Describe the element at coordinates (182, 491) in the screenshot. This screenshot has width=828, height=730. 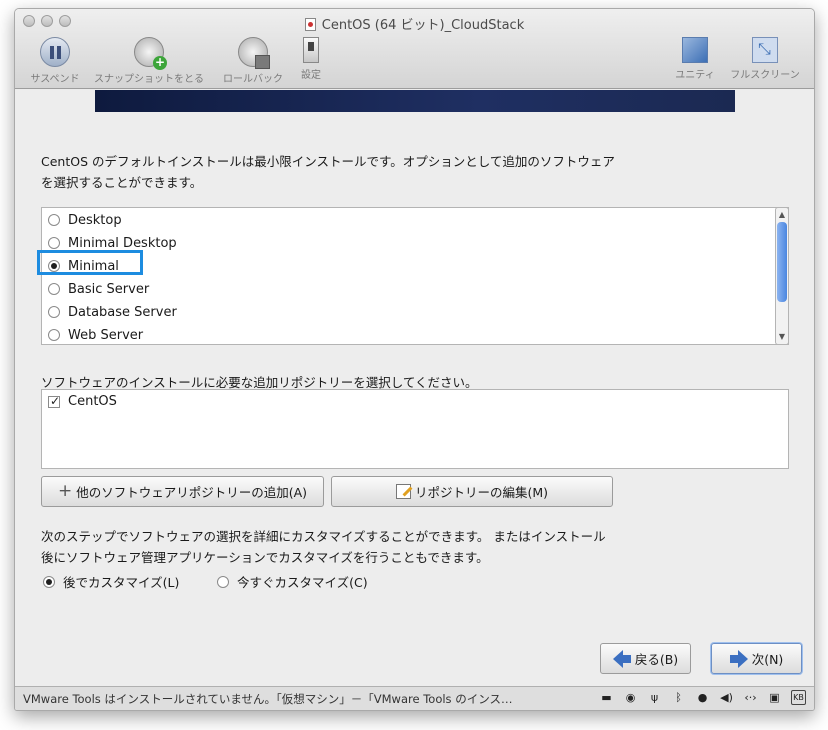
I see `add-repository-button: + 他のソフトウェアリポジトリーの追加(A)` at that location.